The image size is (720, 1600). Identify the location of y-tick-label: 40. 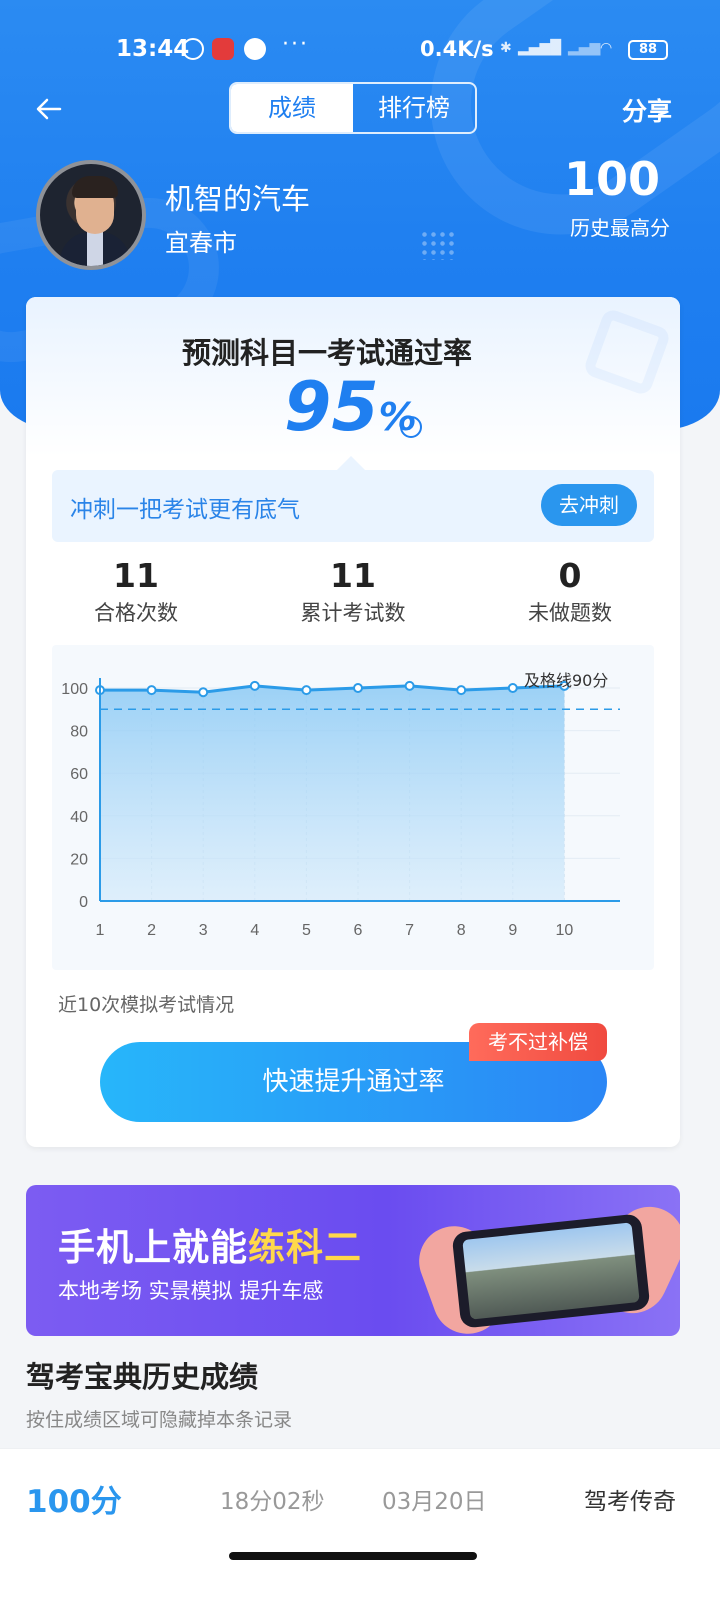
(79, 817).